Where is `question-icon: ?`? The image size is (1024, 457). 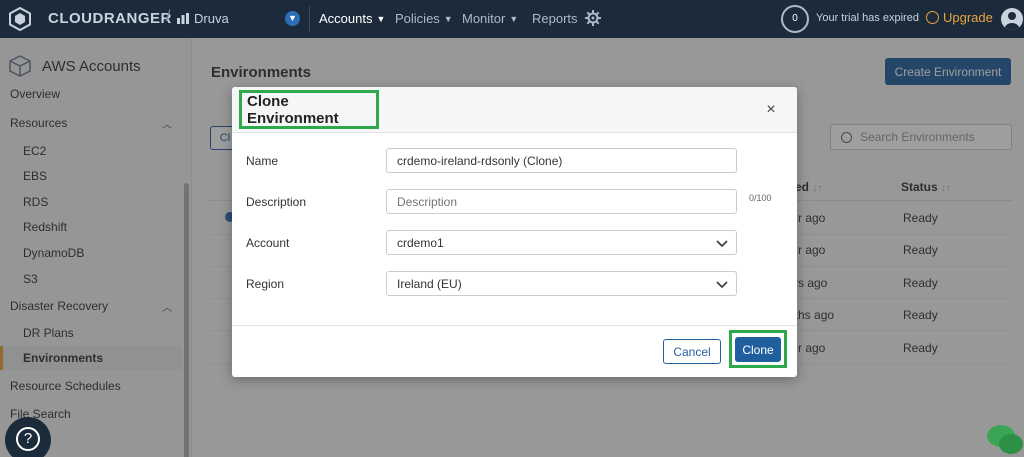 question-icon: ? is located at coordinates (28, 439).